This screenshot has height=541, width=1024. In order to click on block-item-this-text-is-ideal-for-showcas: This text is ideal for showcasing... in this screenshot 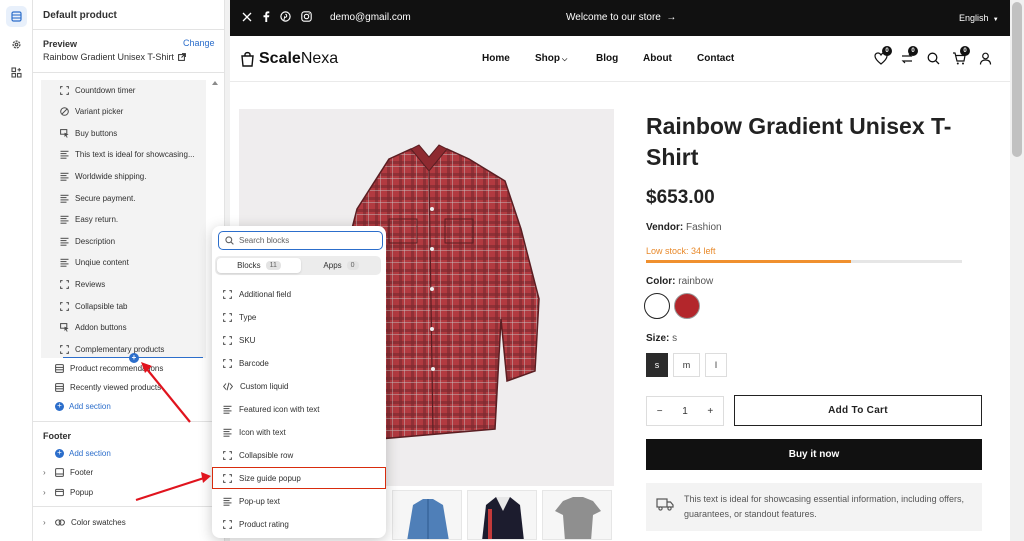, I will do `click(127, 155)`.